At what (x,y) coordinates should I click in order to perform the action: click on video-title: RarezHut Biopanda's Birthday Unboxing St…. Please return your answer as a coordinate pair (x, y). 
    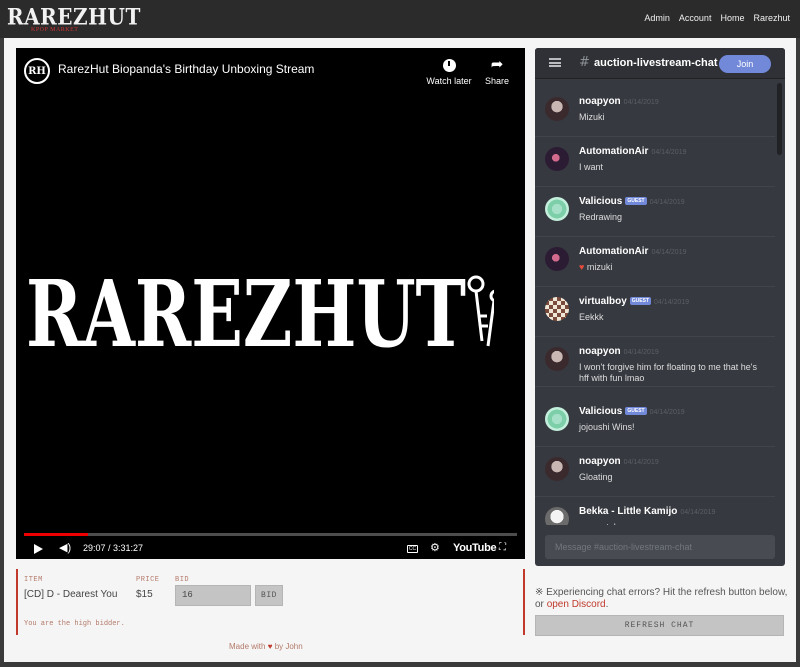
    Looking at the image, I should click on (186, 69).